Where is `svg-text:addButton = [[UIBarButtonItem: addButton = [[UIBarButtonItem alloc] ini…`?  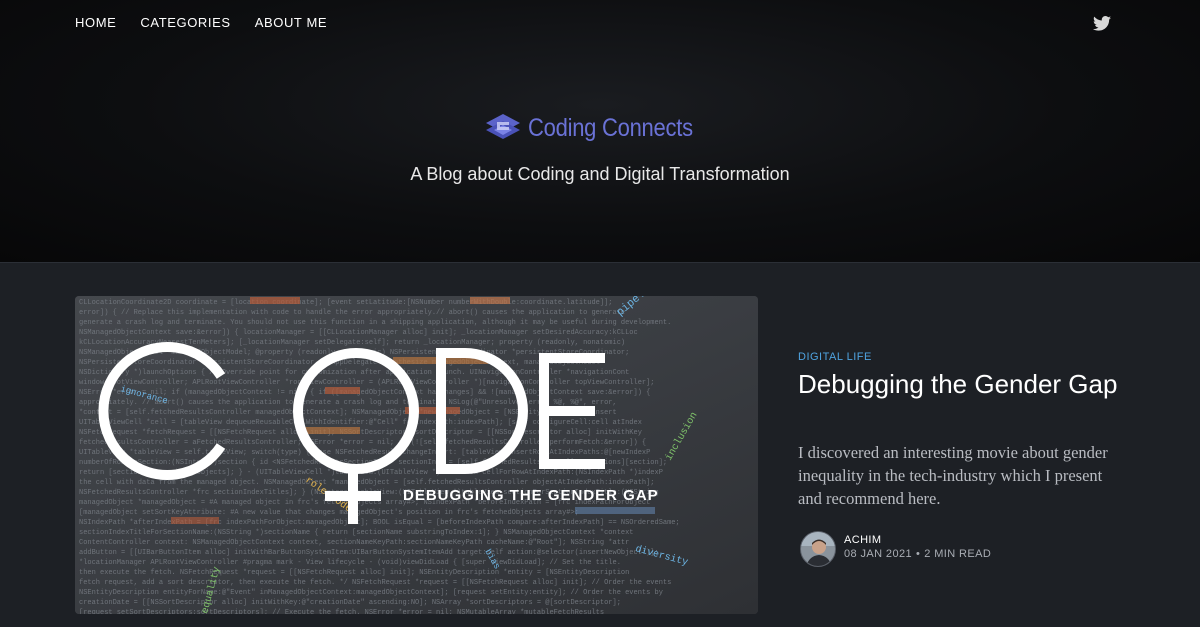 svg-text:addButton = [[UIBarButtonItem: addButton = [[UIBarButtonItem alloc] ini… is located at coordinates (369, 553).